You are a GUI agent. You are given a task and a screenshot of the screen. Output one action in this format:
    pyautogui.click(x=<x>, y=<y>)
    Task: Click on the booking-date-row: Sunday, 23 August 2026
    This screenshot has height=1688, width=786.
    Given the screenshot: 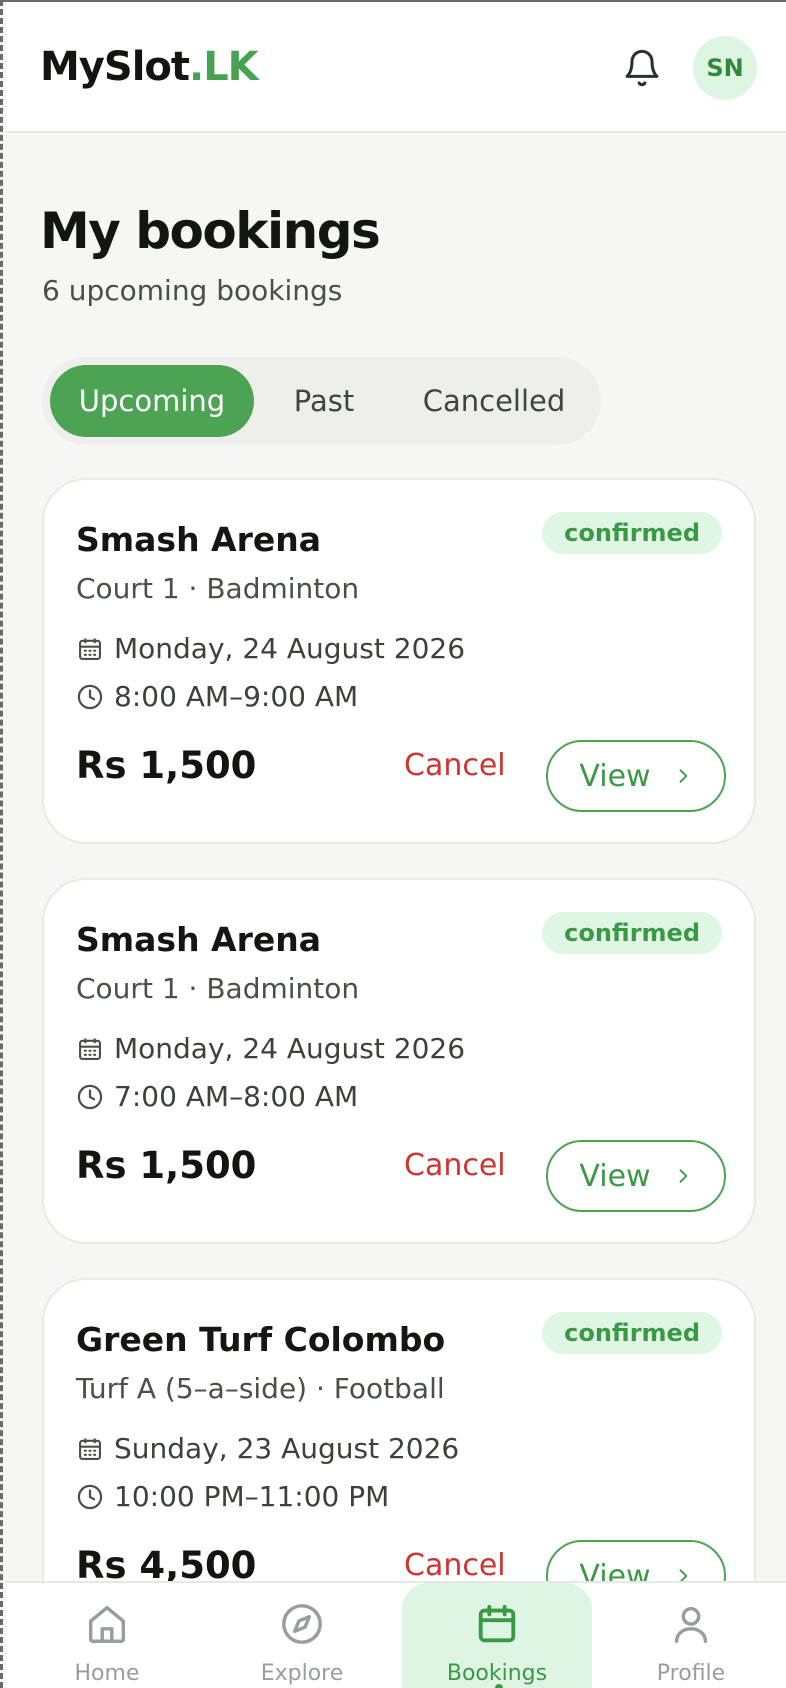 What is the action you would take?
    pyautogui.click(x=267, y=1448)
    